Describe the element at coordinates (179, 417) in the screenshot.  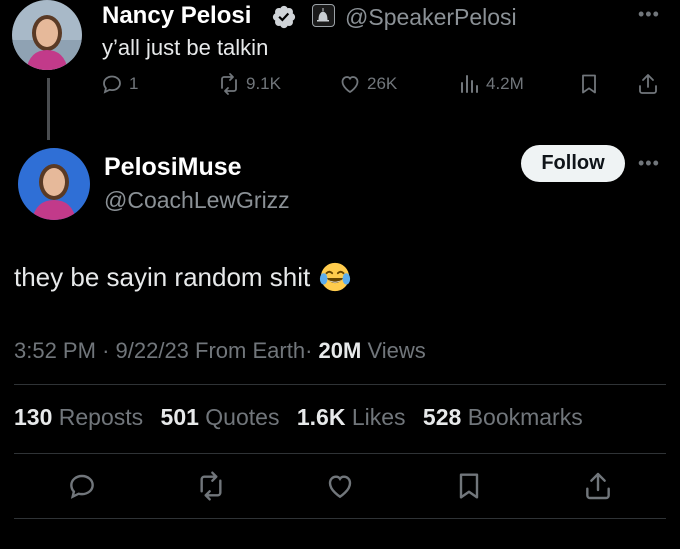
I see `quotes-count: 501` at that location.